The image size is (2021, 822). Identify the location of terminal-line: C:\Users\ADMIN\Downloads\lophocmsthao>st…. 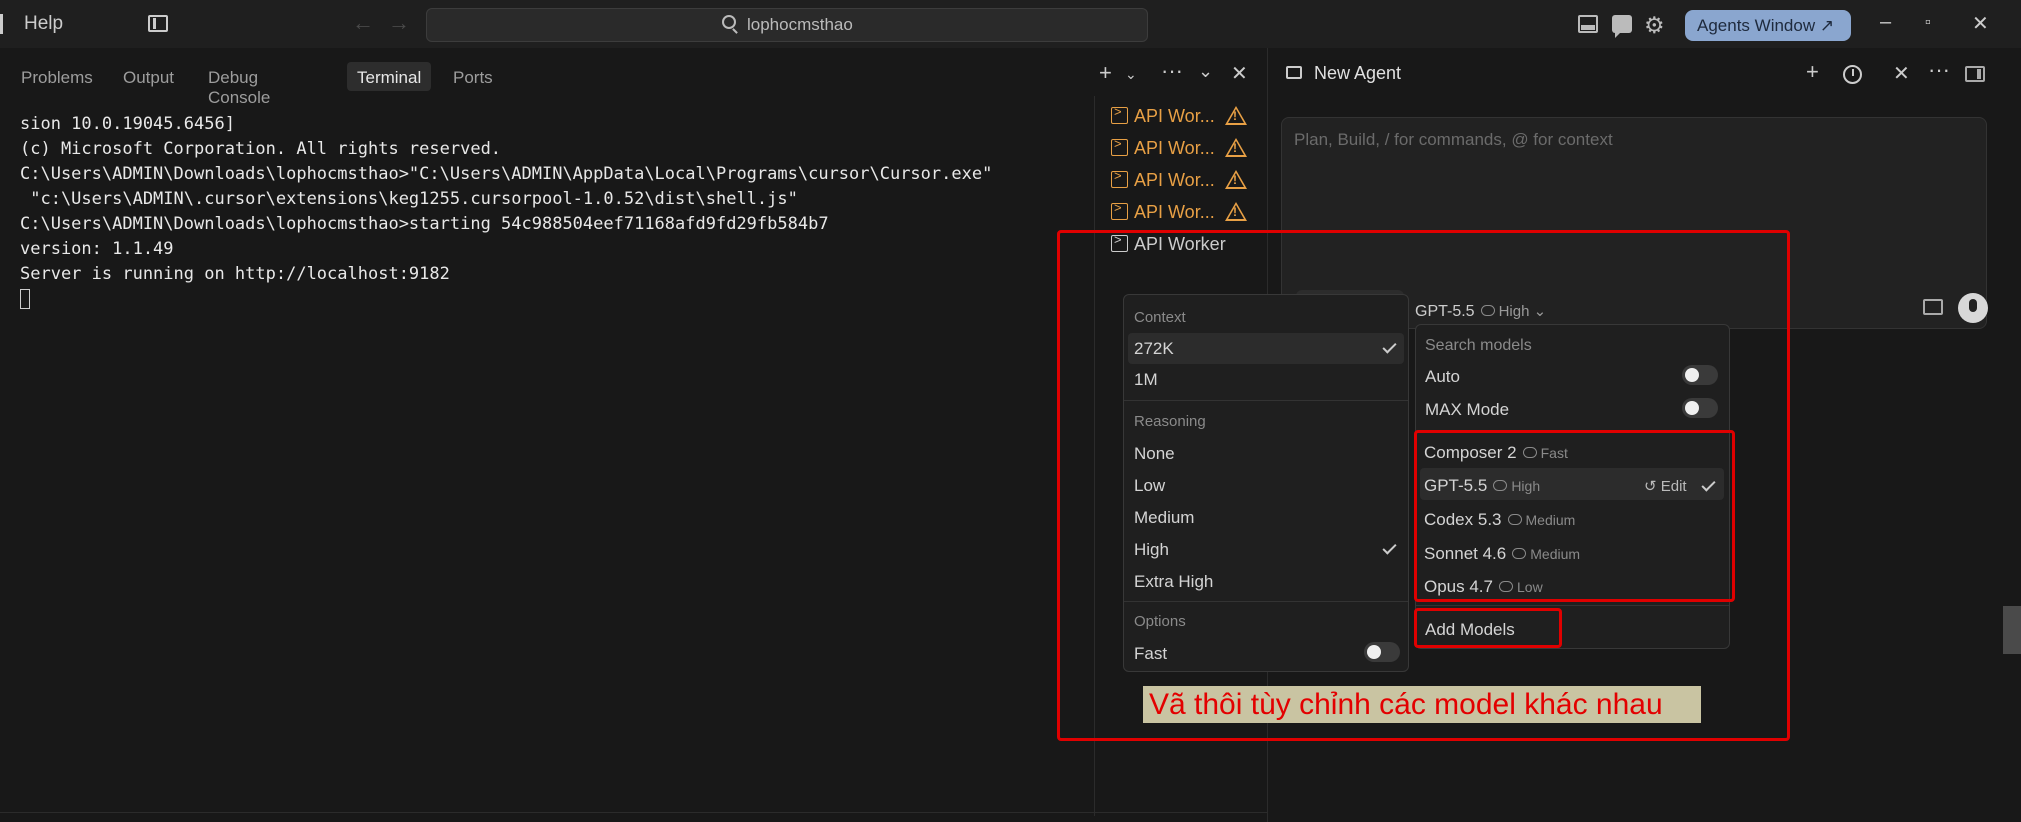
(424, 224).